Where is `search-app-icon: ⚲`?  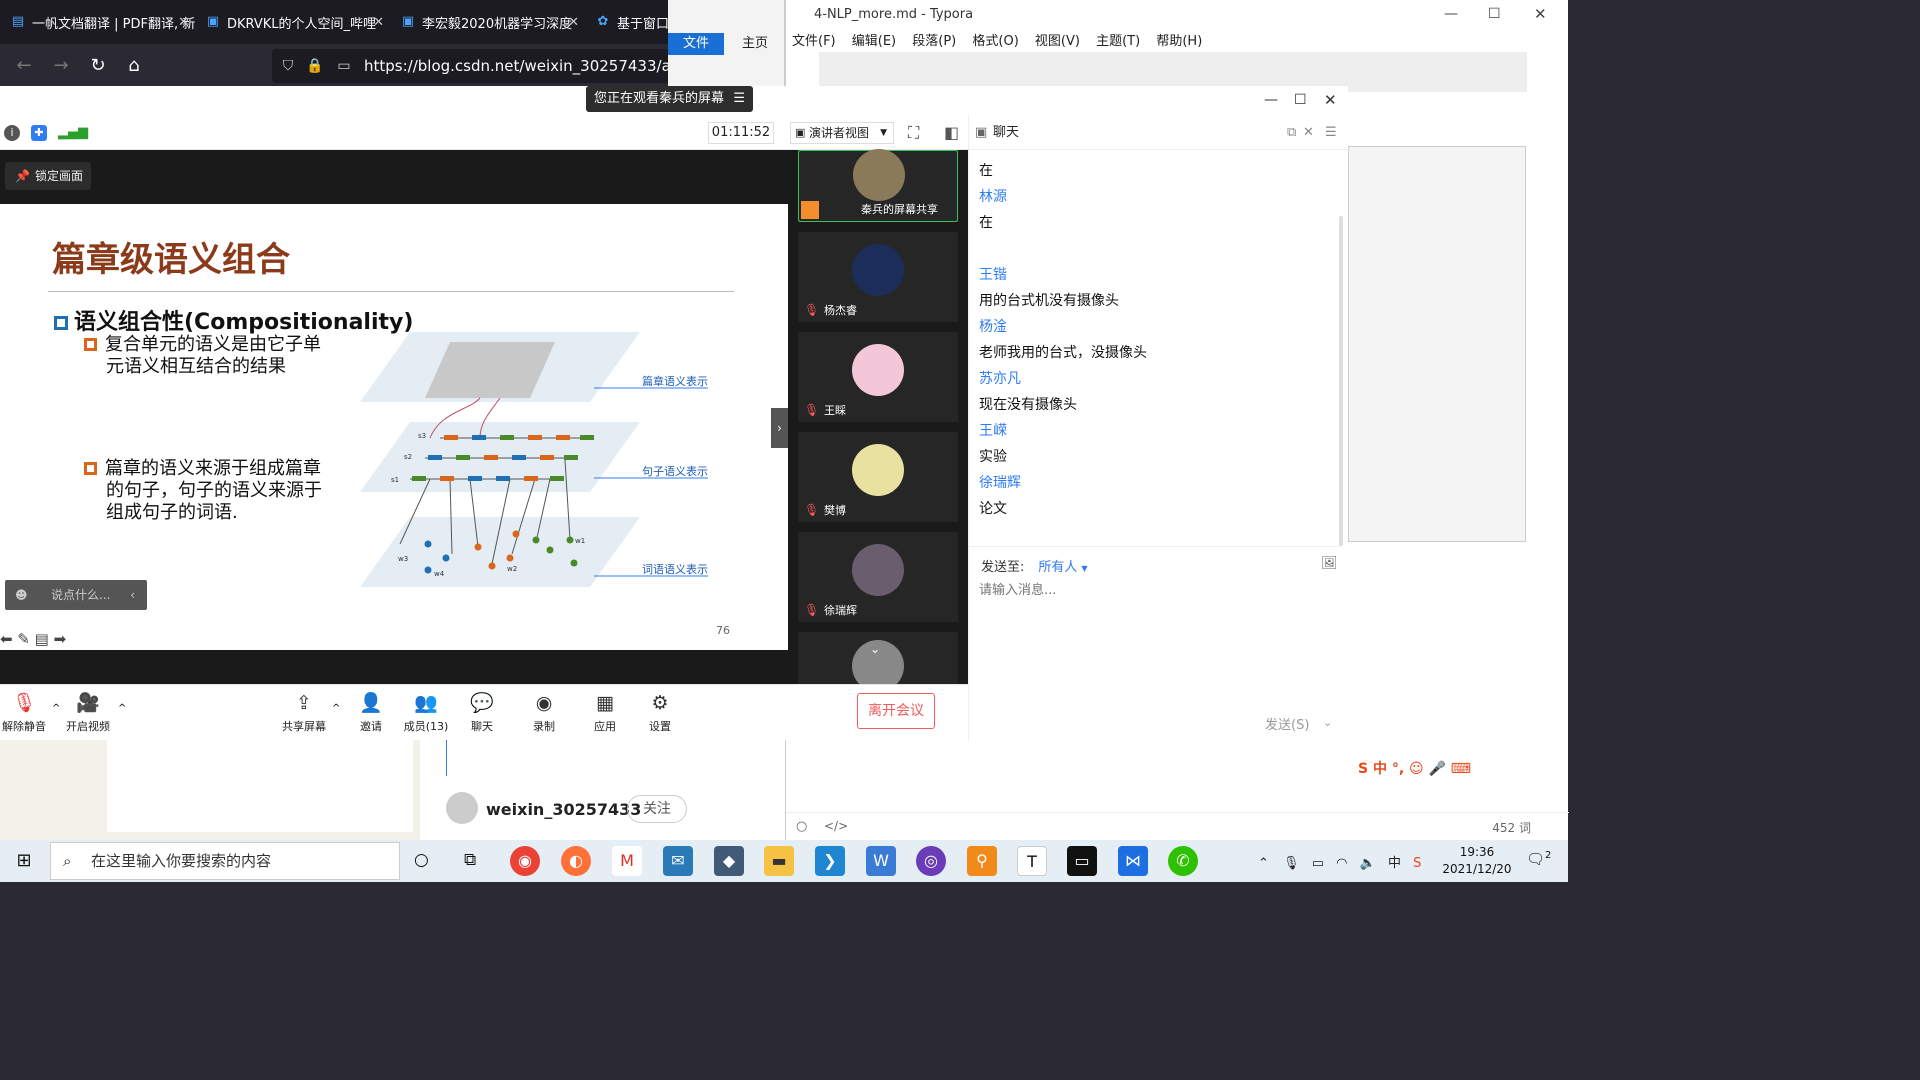 search-app-icon: ⚲ is located at coordinates (982, 861).